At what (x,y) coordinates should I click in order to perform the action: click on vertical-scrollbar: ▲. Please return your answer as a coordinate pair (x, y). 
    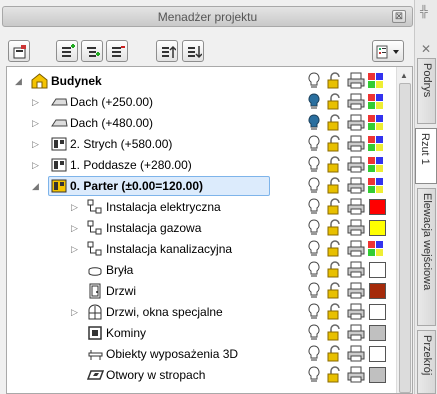
    Looking at the image, I should click on (404, 230).